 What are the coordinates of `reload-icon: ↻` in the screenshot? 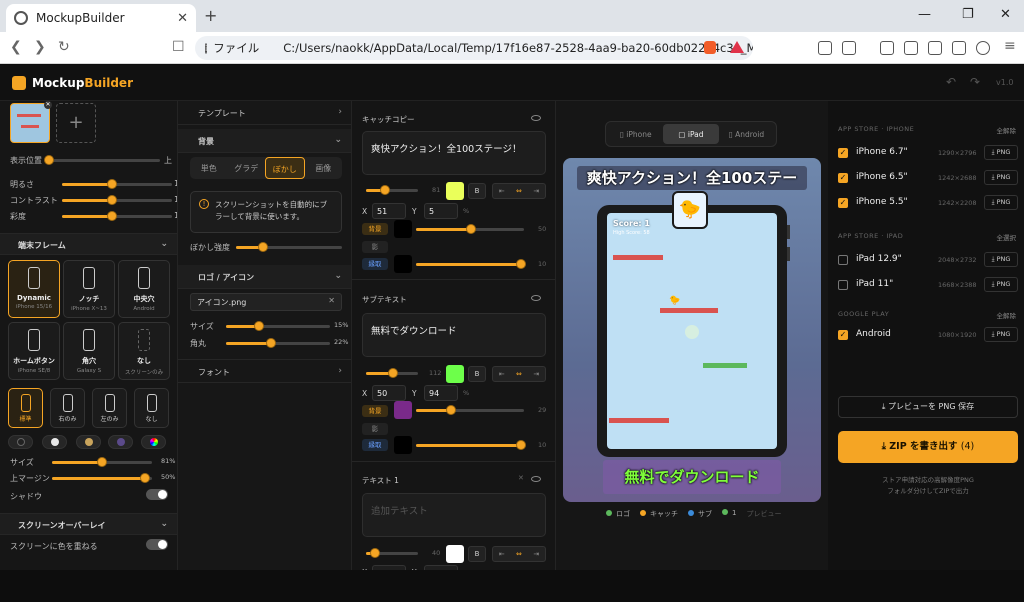 It's located at (64, 47).